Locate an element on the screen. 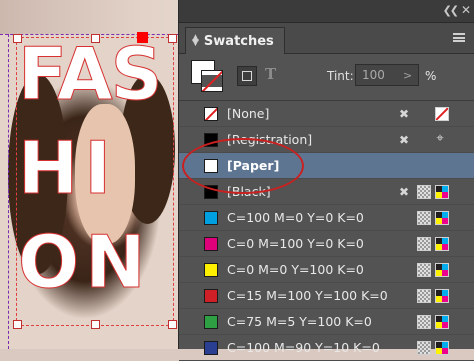 This screenshot has width=474, height=361. swatch-row-yellow: C=0 M=0 Y=100 K=0 is located at coordinates (326, 270).